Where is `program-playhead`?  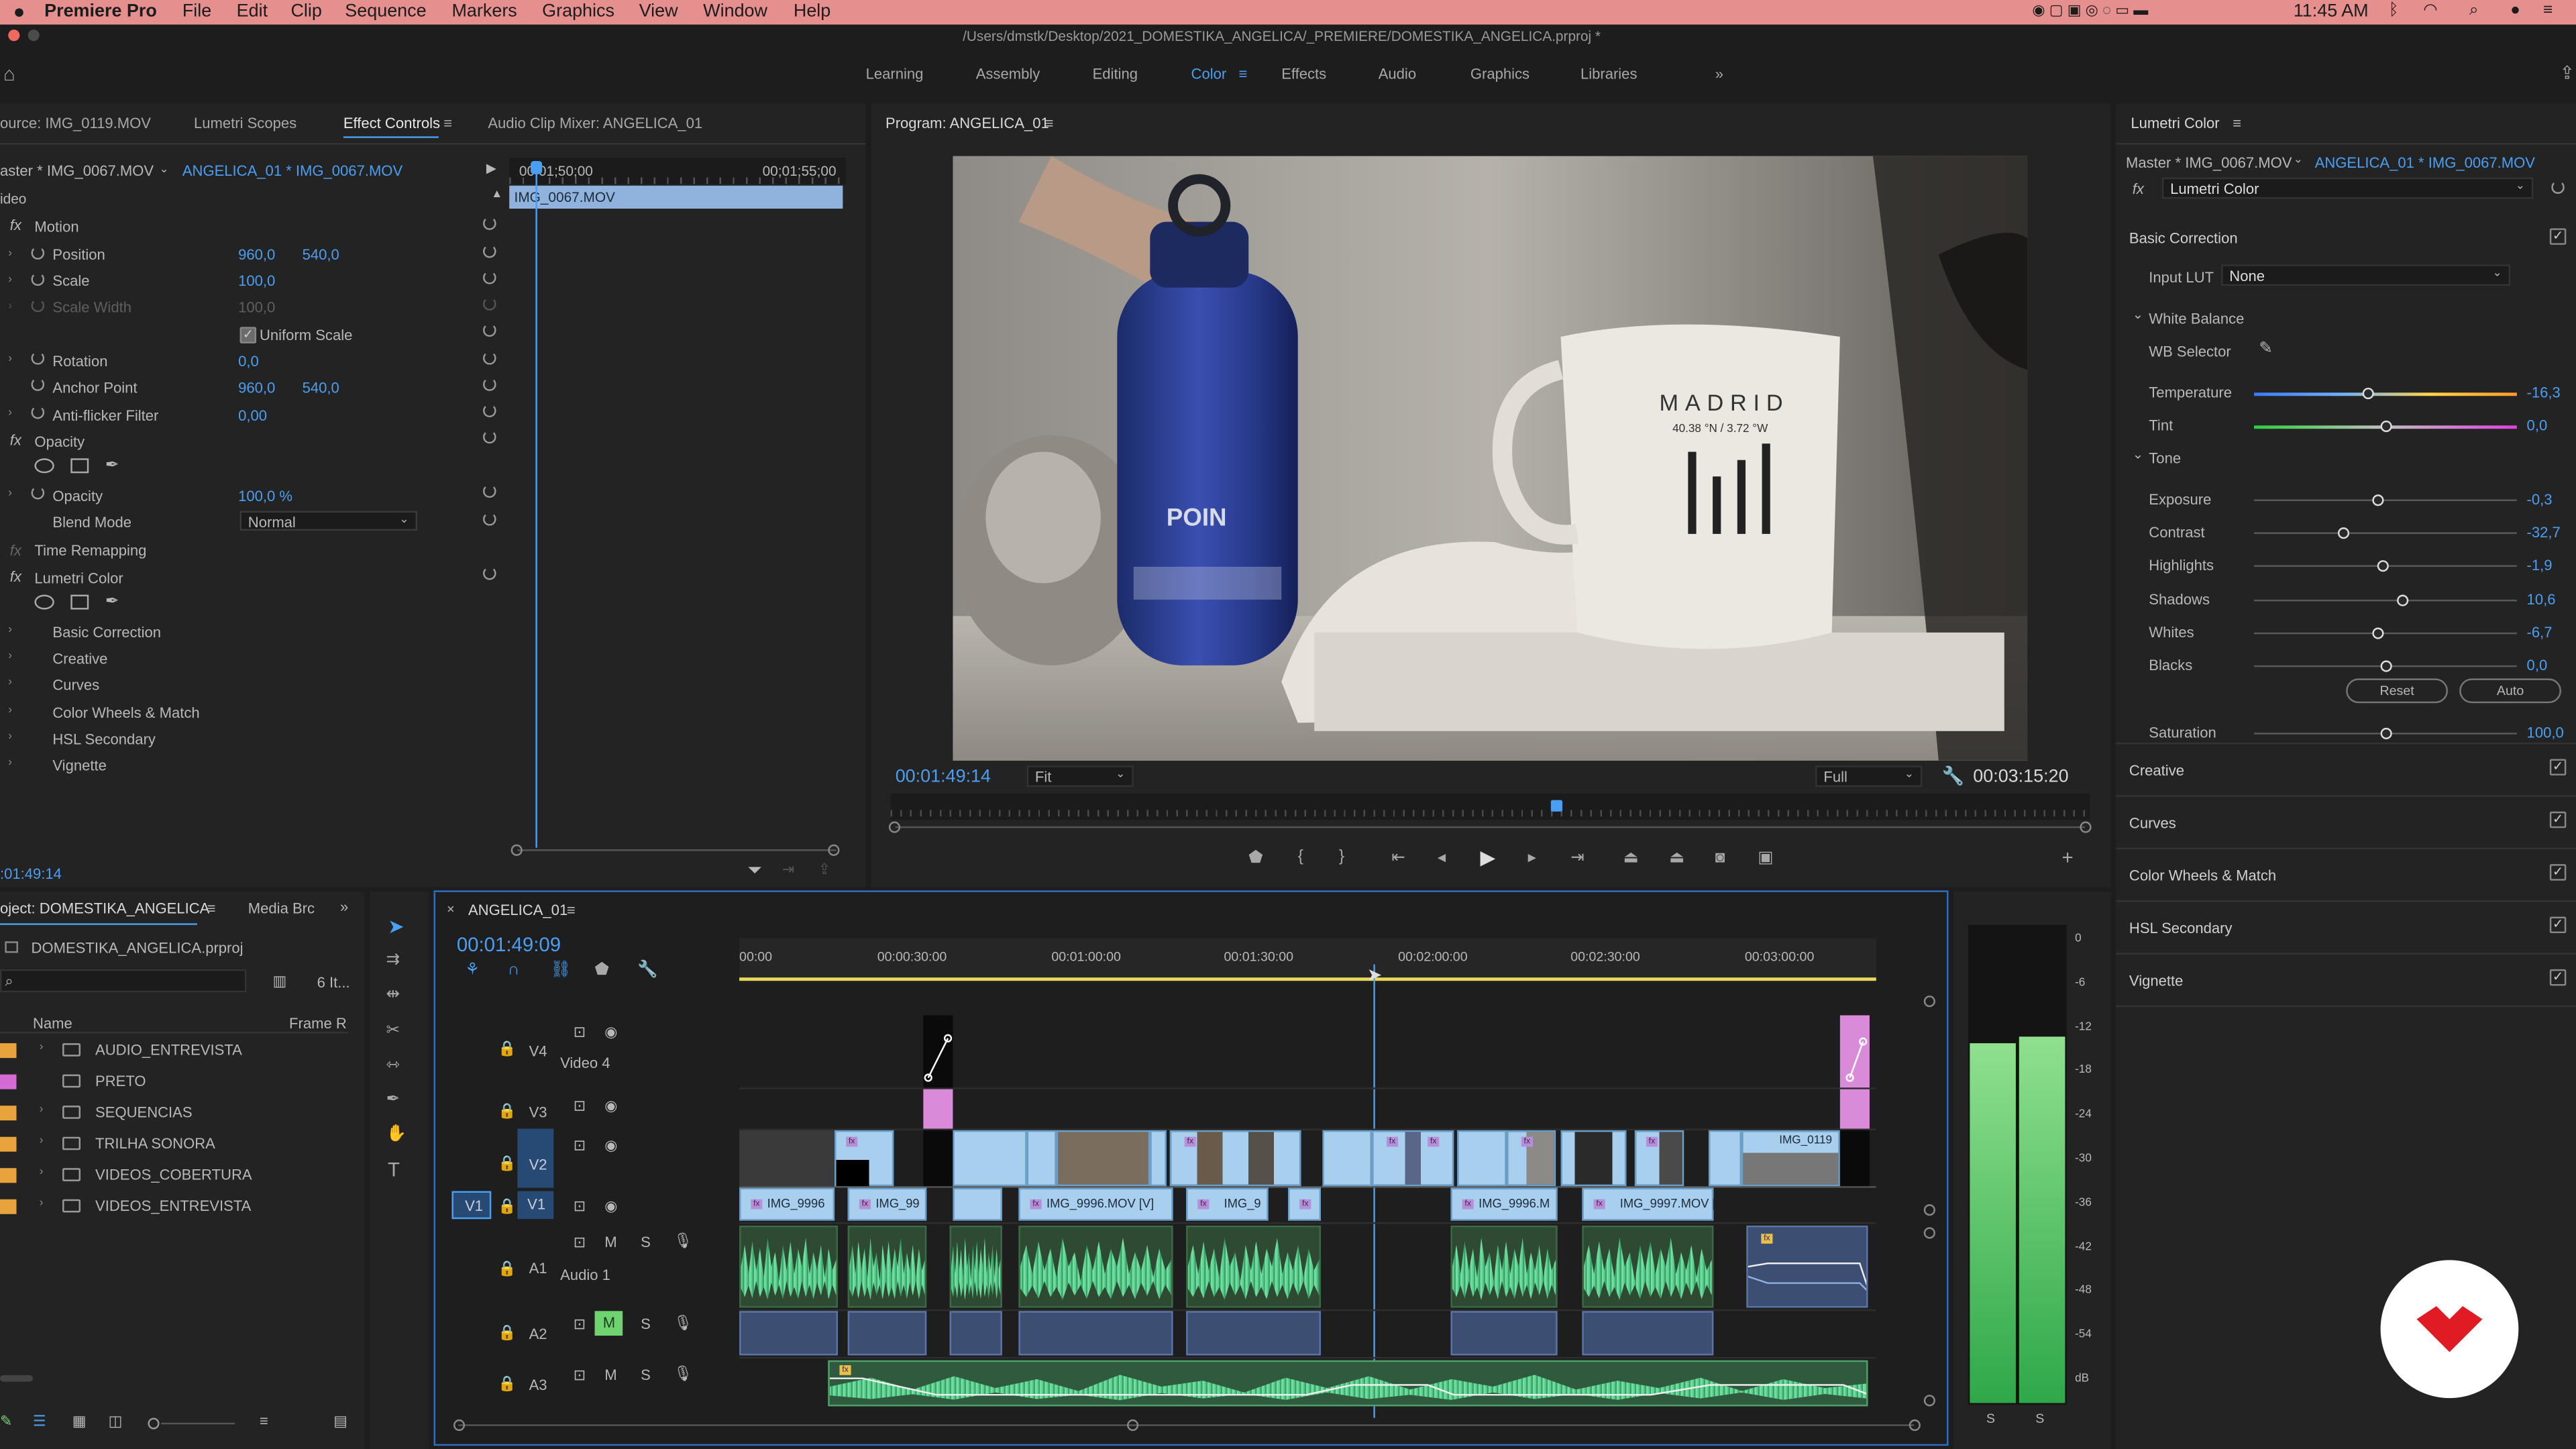
program-playhead is located at coordinates (1556, 806).